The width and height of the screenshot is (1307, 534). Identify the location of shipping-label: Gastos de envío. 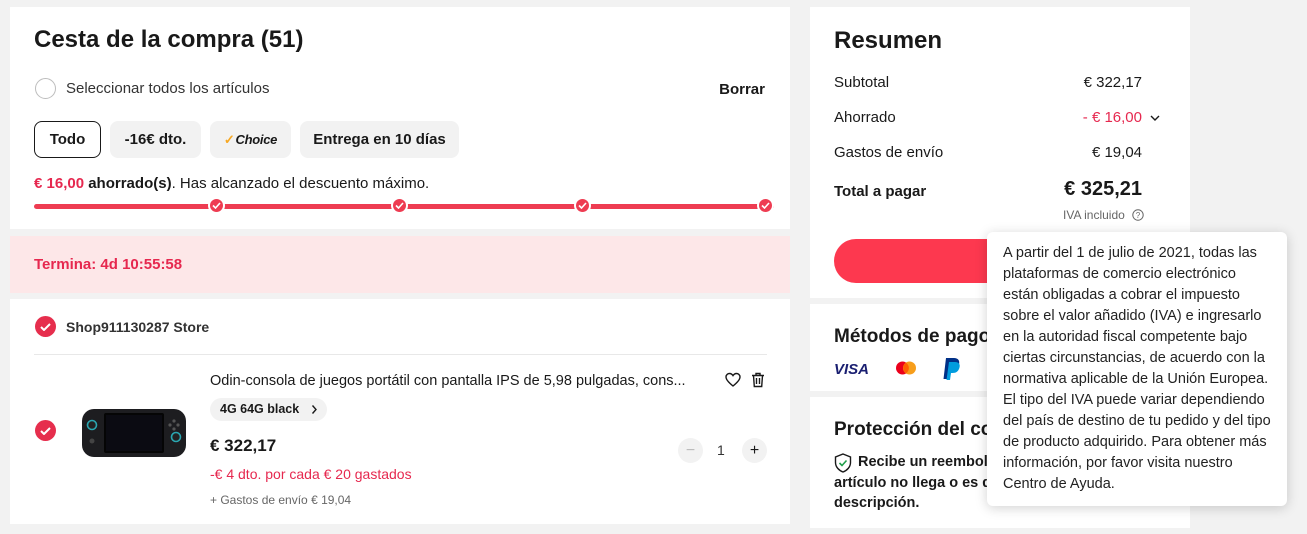
(889, 152).